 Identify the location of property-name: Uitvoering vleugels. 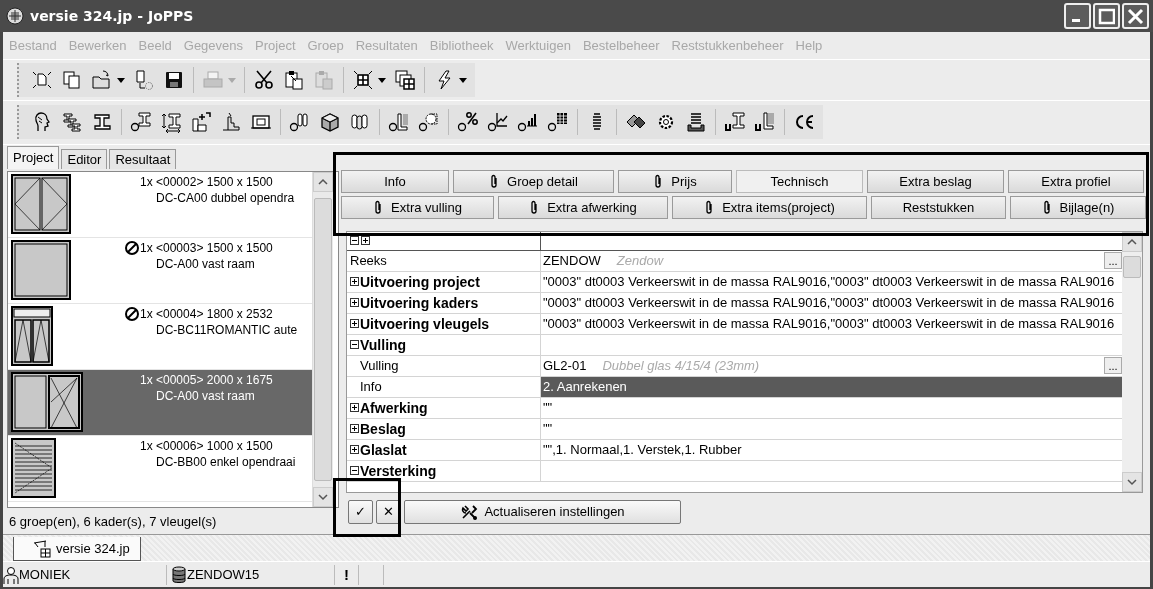
(425, 323).